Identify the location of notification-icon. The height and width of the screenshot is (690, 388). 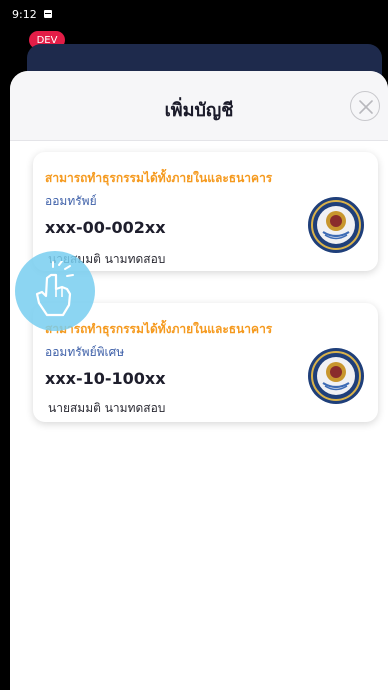
(47, 14).